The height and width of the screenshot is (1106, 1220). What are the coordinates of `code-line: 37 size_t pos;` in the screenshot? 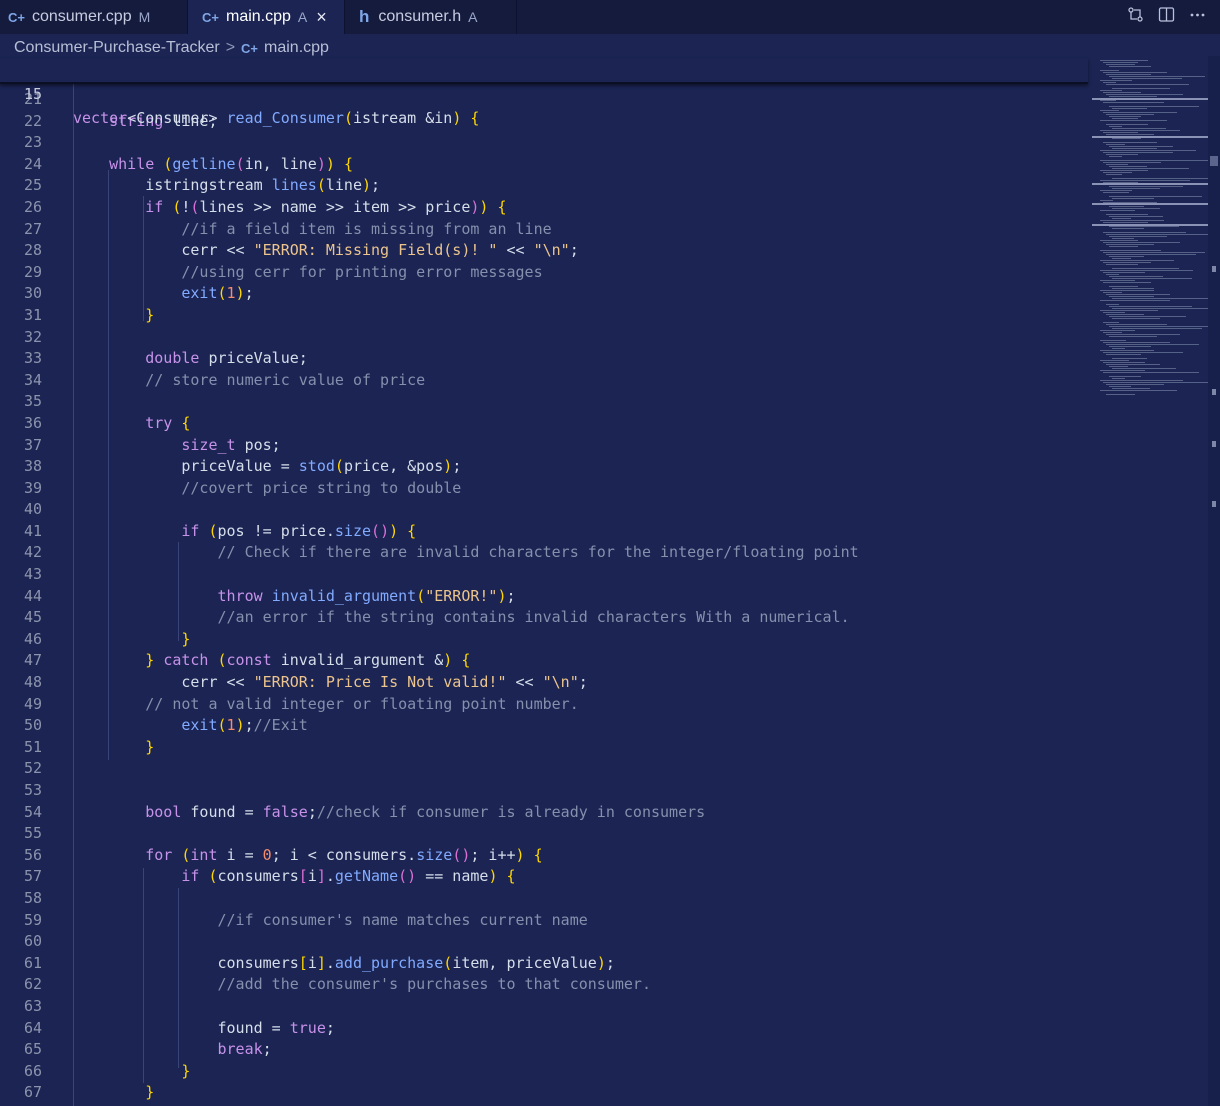 It's located at (545, 446).